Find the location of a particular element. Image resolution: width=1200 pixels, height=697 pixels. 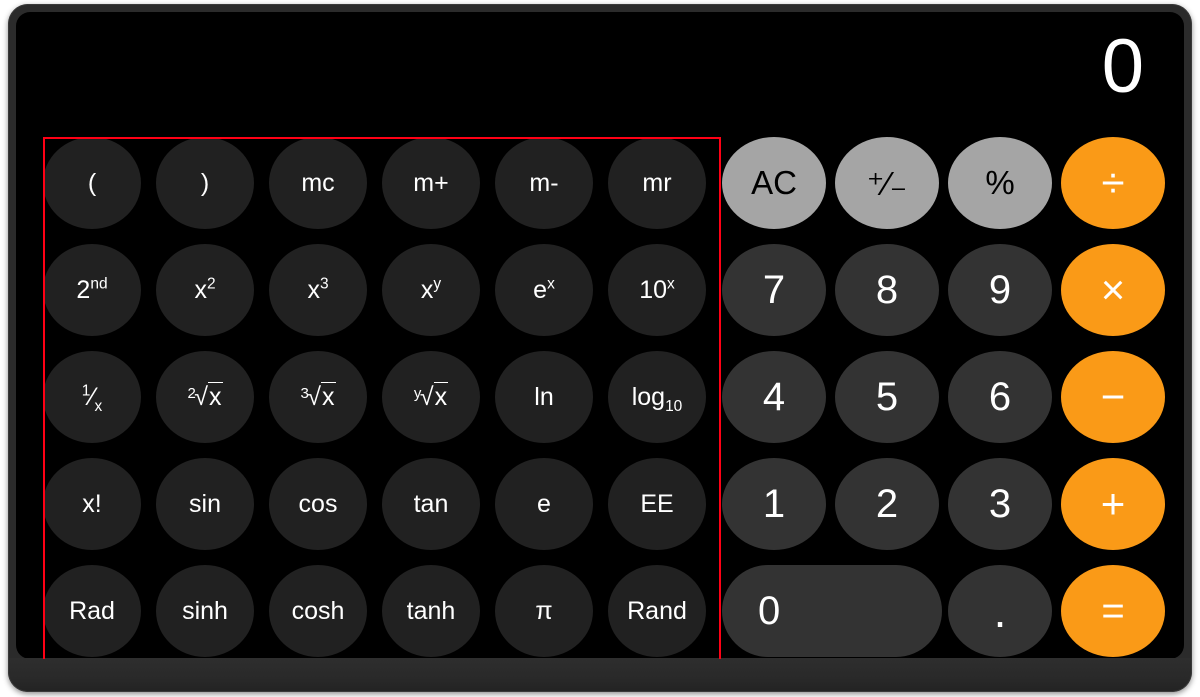

key-label: 6 is located at coordinates (1000, 396).